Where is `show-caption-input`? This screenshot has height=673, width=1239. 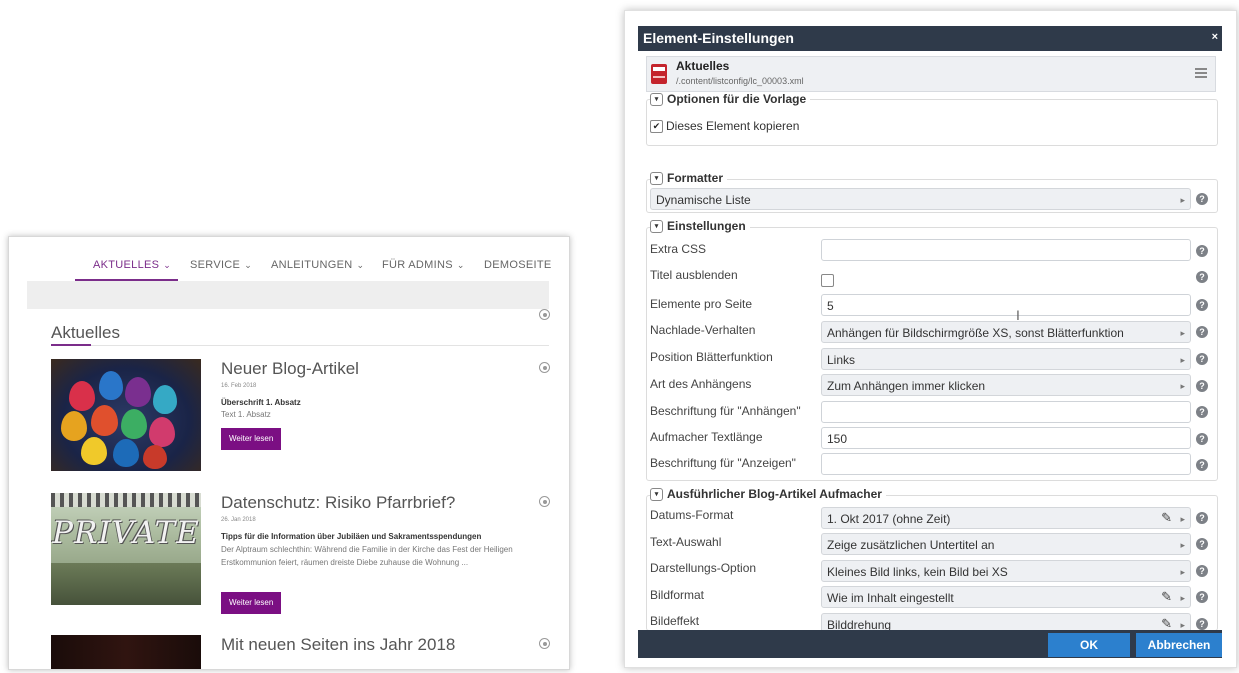 show-caption-input is located at coordinates (1006, 464).